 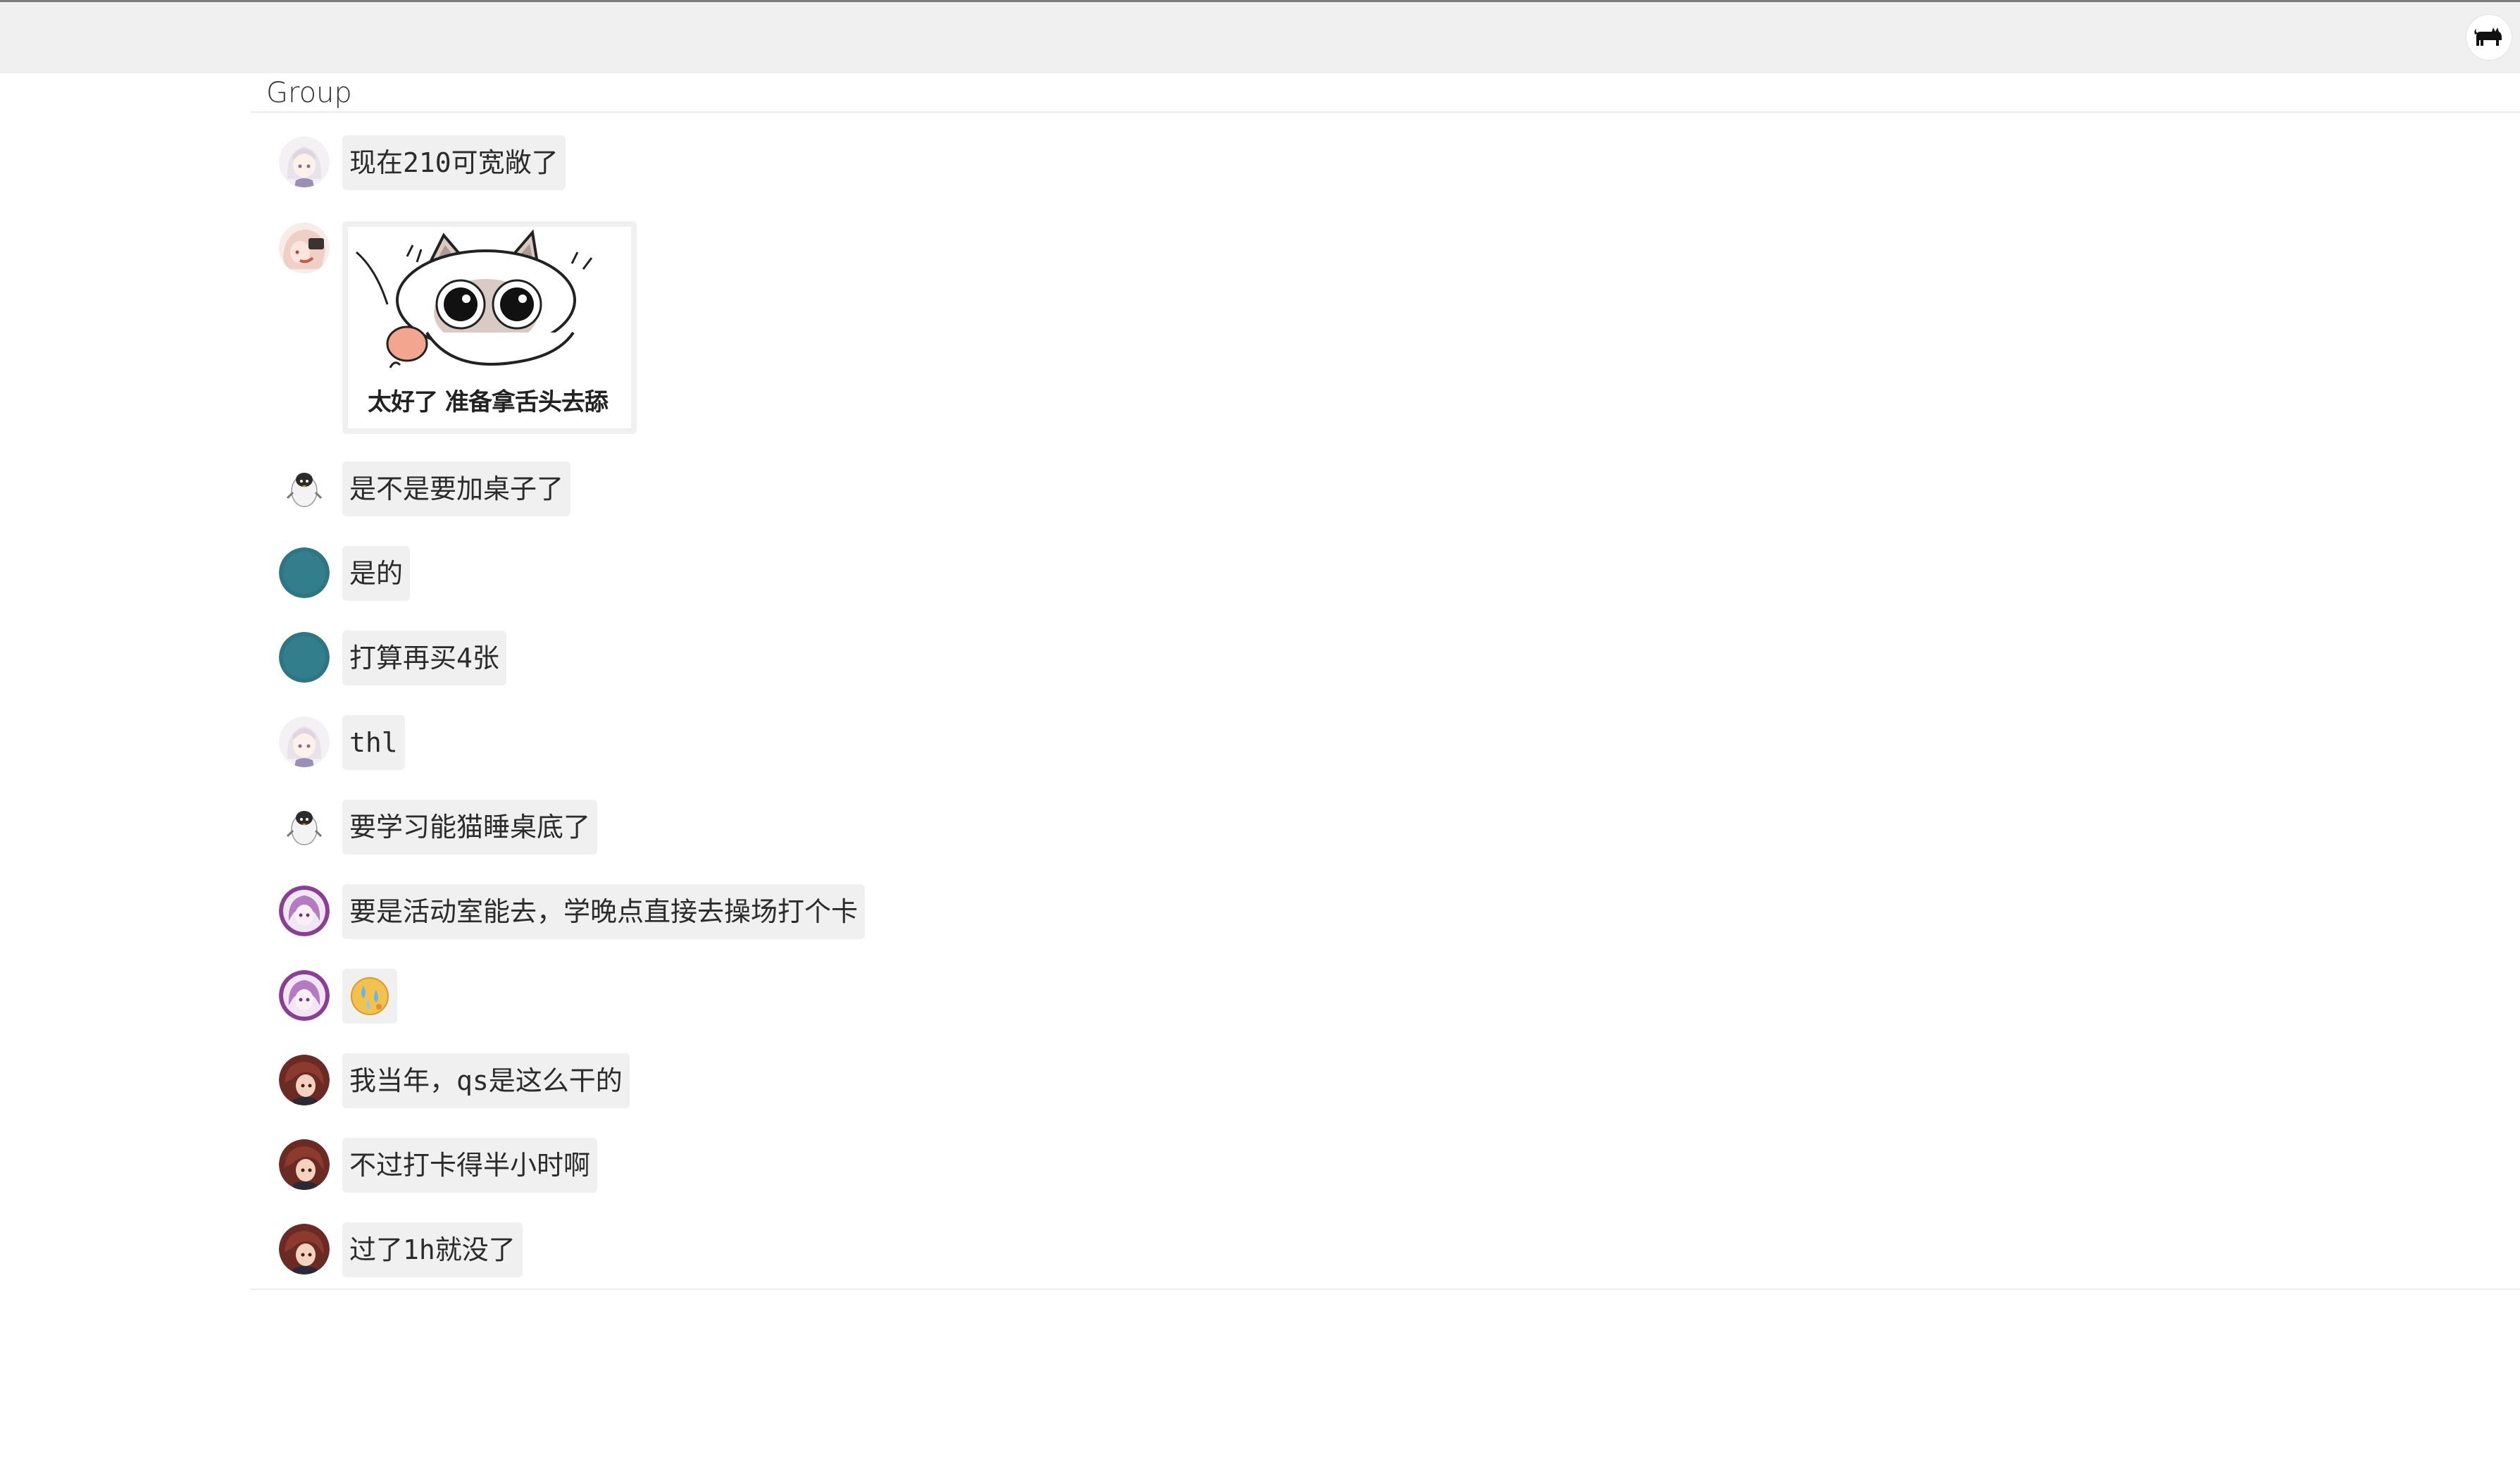 I want to click on message-row, so click(x=338, y=996).